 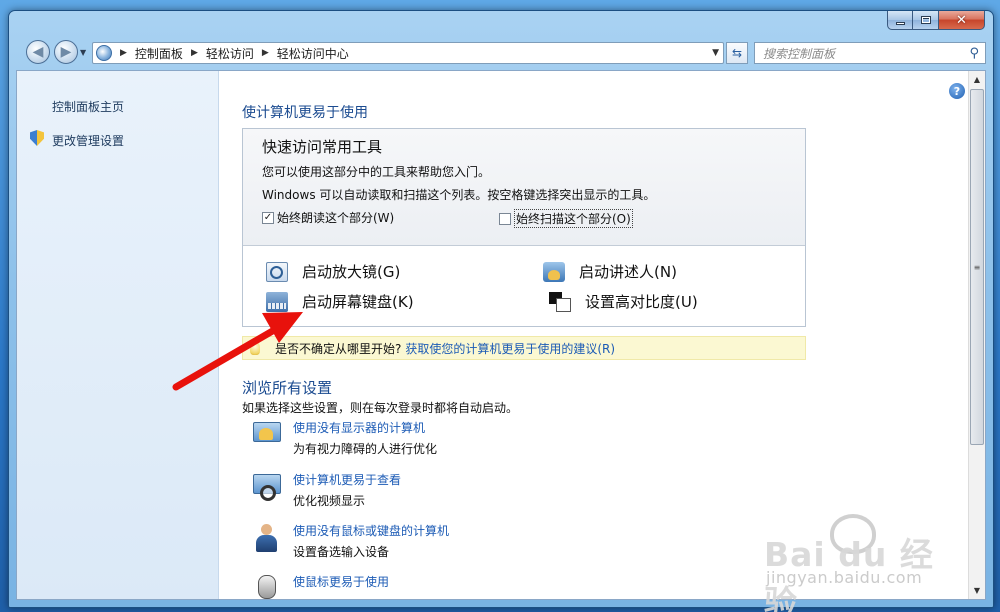 What do you see at coordinates (268, 217) in the screenshot?
I see `checkbox-checked: ✓` at bounding box center [268, 217].